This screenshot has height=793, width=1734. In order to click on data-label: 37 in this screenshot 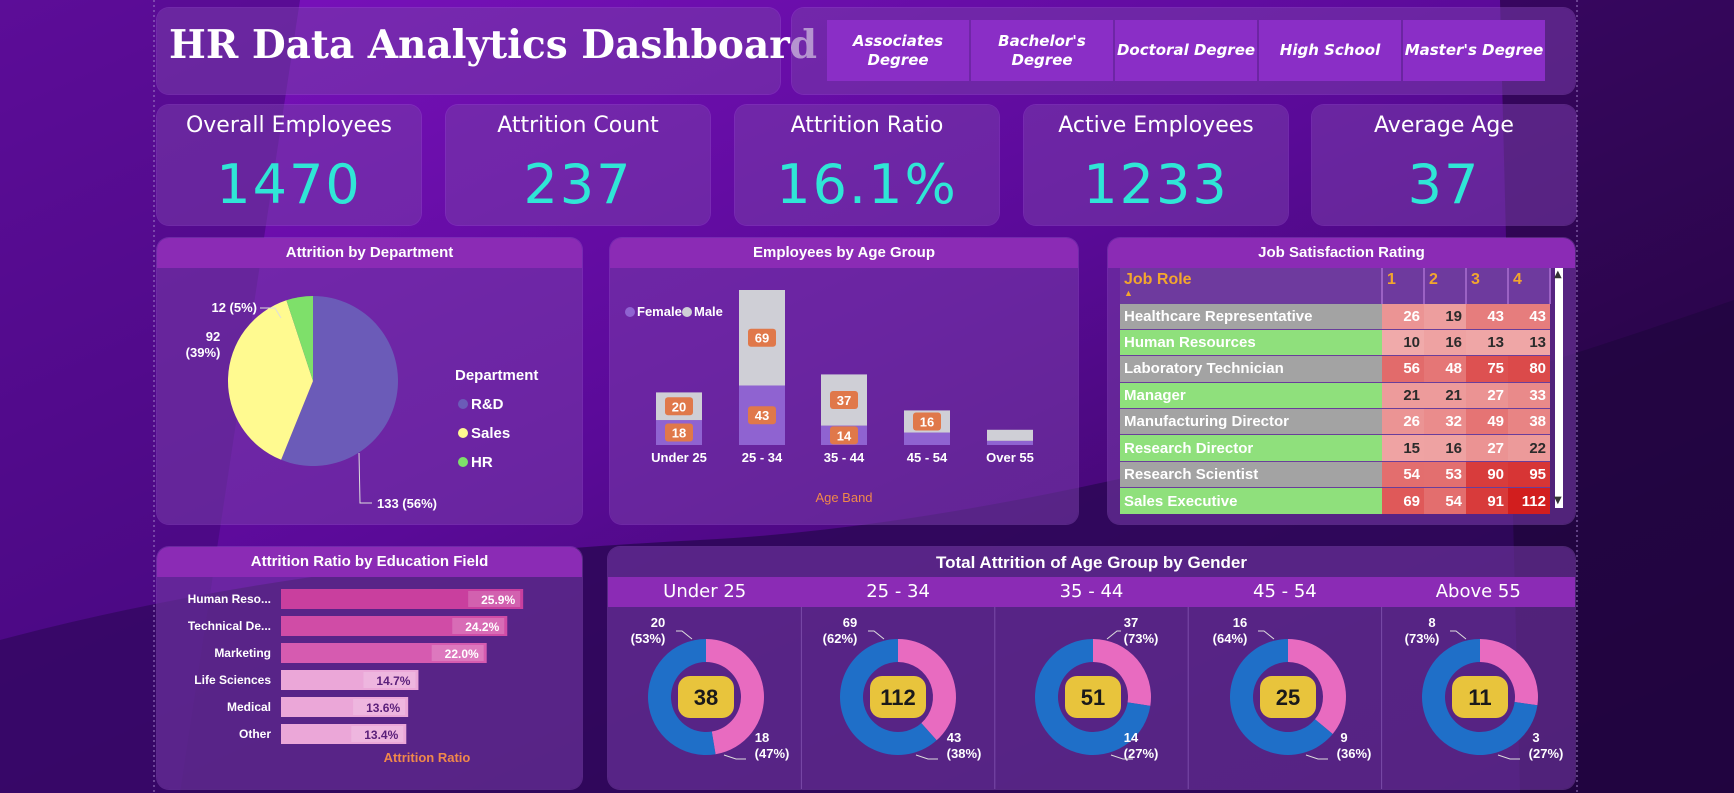, I will do `click(844, 400)`.